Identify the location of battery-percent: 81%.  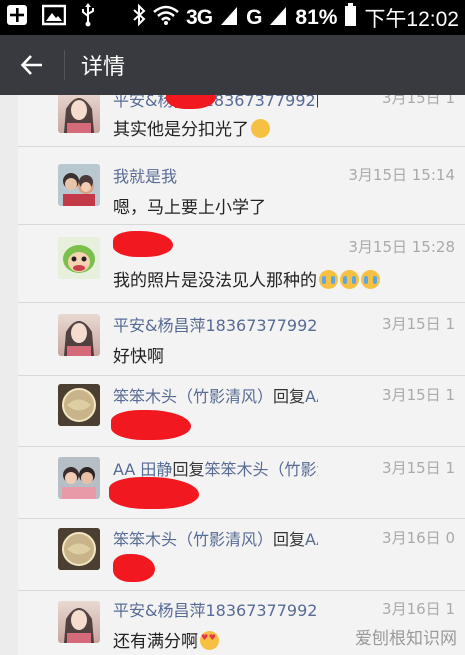
(316, 17).